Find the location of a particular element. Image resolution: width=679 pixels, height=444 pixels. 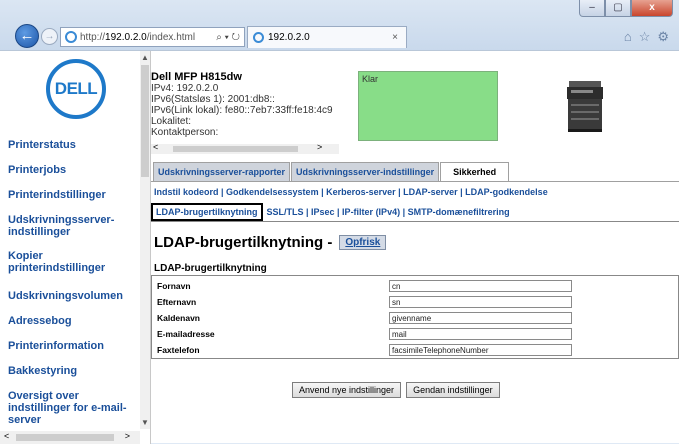

minimize-button: – is located at coordinates (592, 8).